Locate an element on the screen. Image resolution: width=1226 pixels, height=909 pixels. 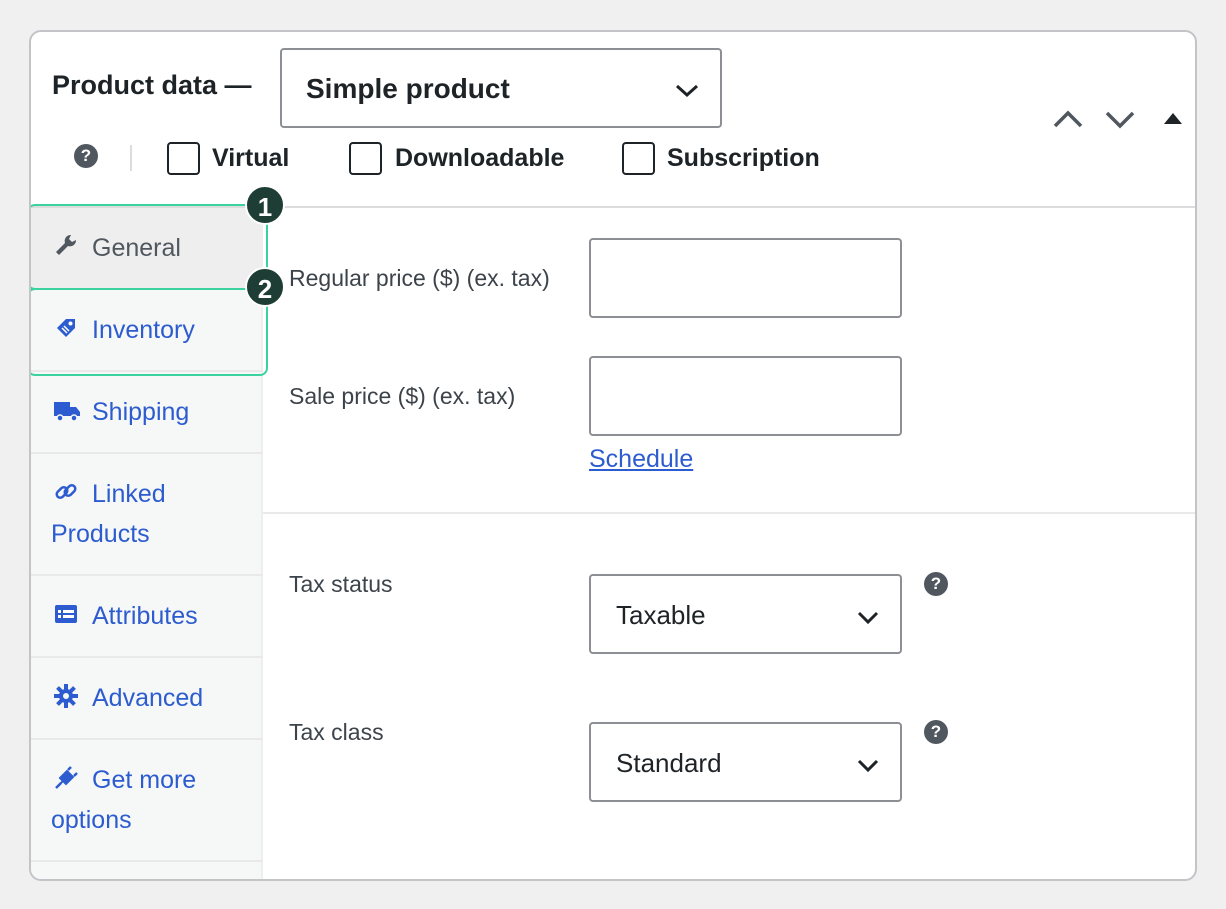
triangle-up-icon is located at coordinates (1173, 118).